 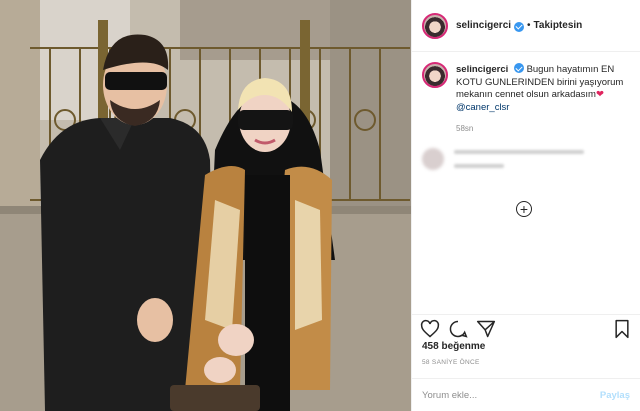 I want to click on caption-avatar, so click(x=435, y=75).